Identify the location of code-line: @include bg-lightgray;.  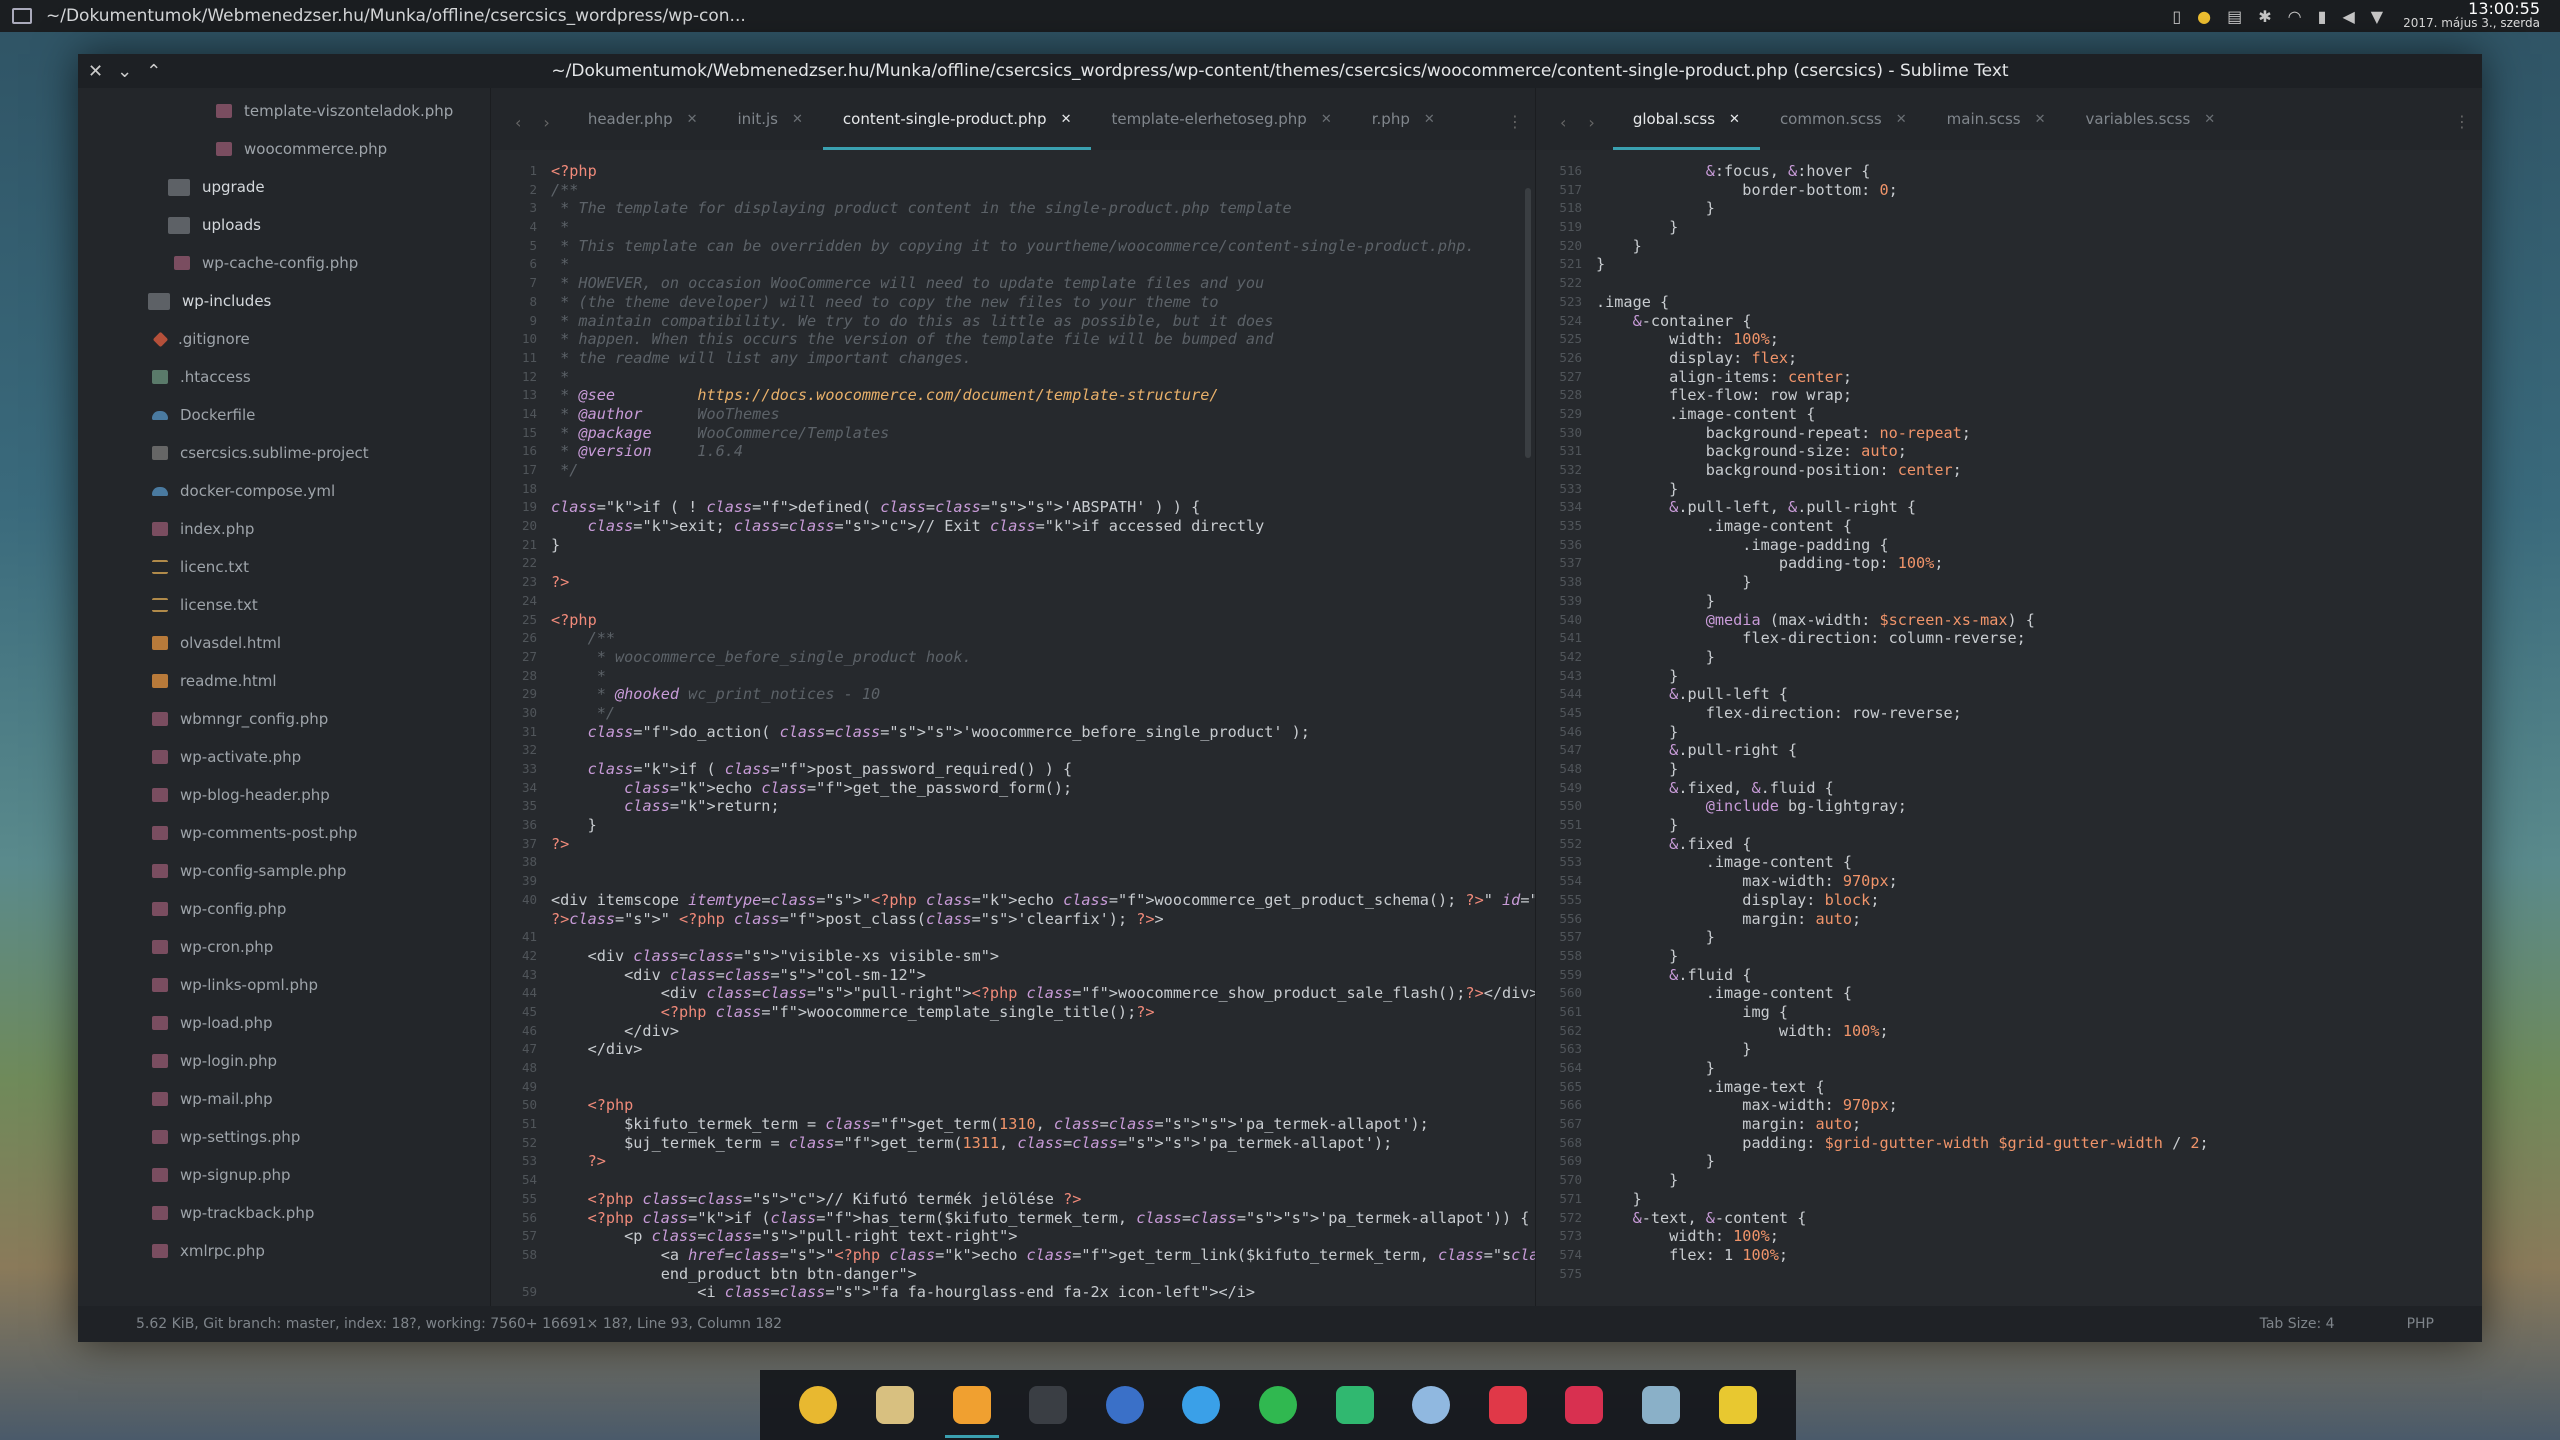
(2039, 806).